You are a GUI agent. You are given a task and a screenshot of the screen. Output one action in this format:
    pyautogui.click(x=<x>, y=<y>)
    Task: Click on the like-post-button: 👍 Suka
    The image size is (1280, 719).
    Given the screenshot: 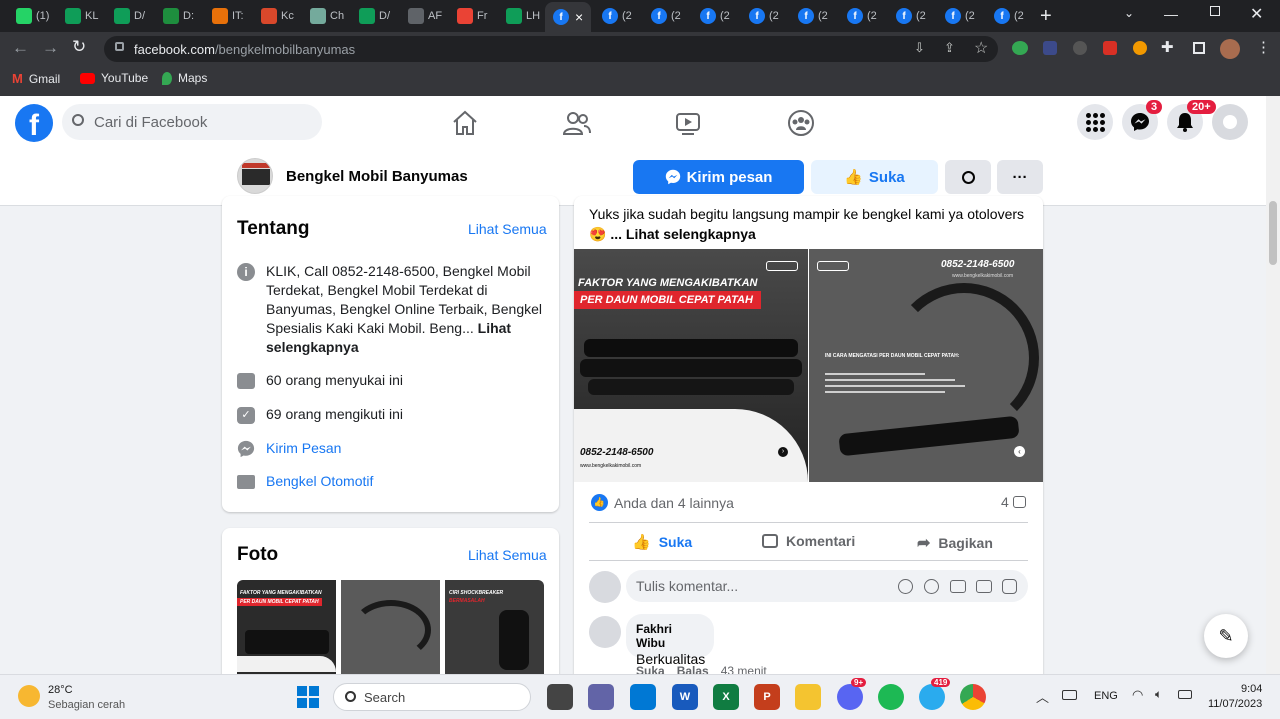 What is the action you would take?
    pyautogui.click(x=662, y=542)
    